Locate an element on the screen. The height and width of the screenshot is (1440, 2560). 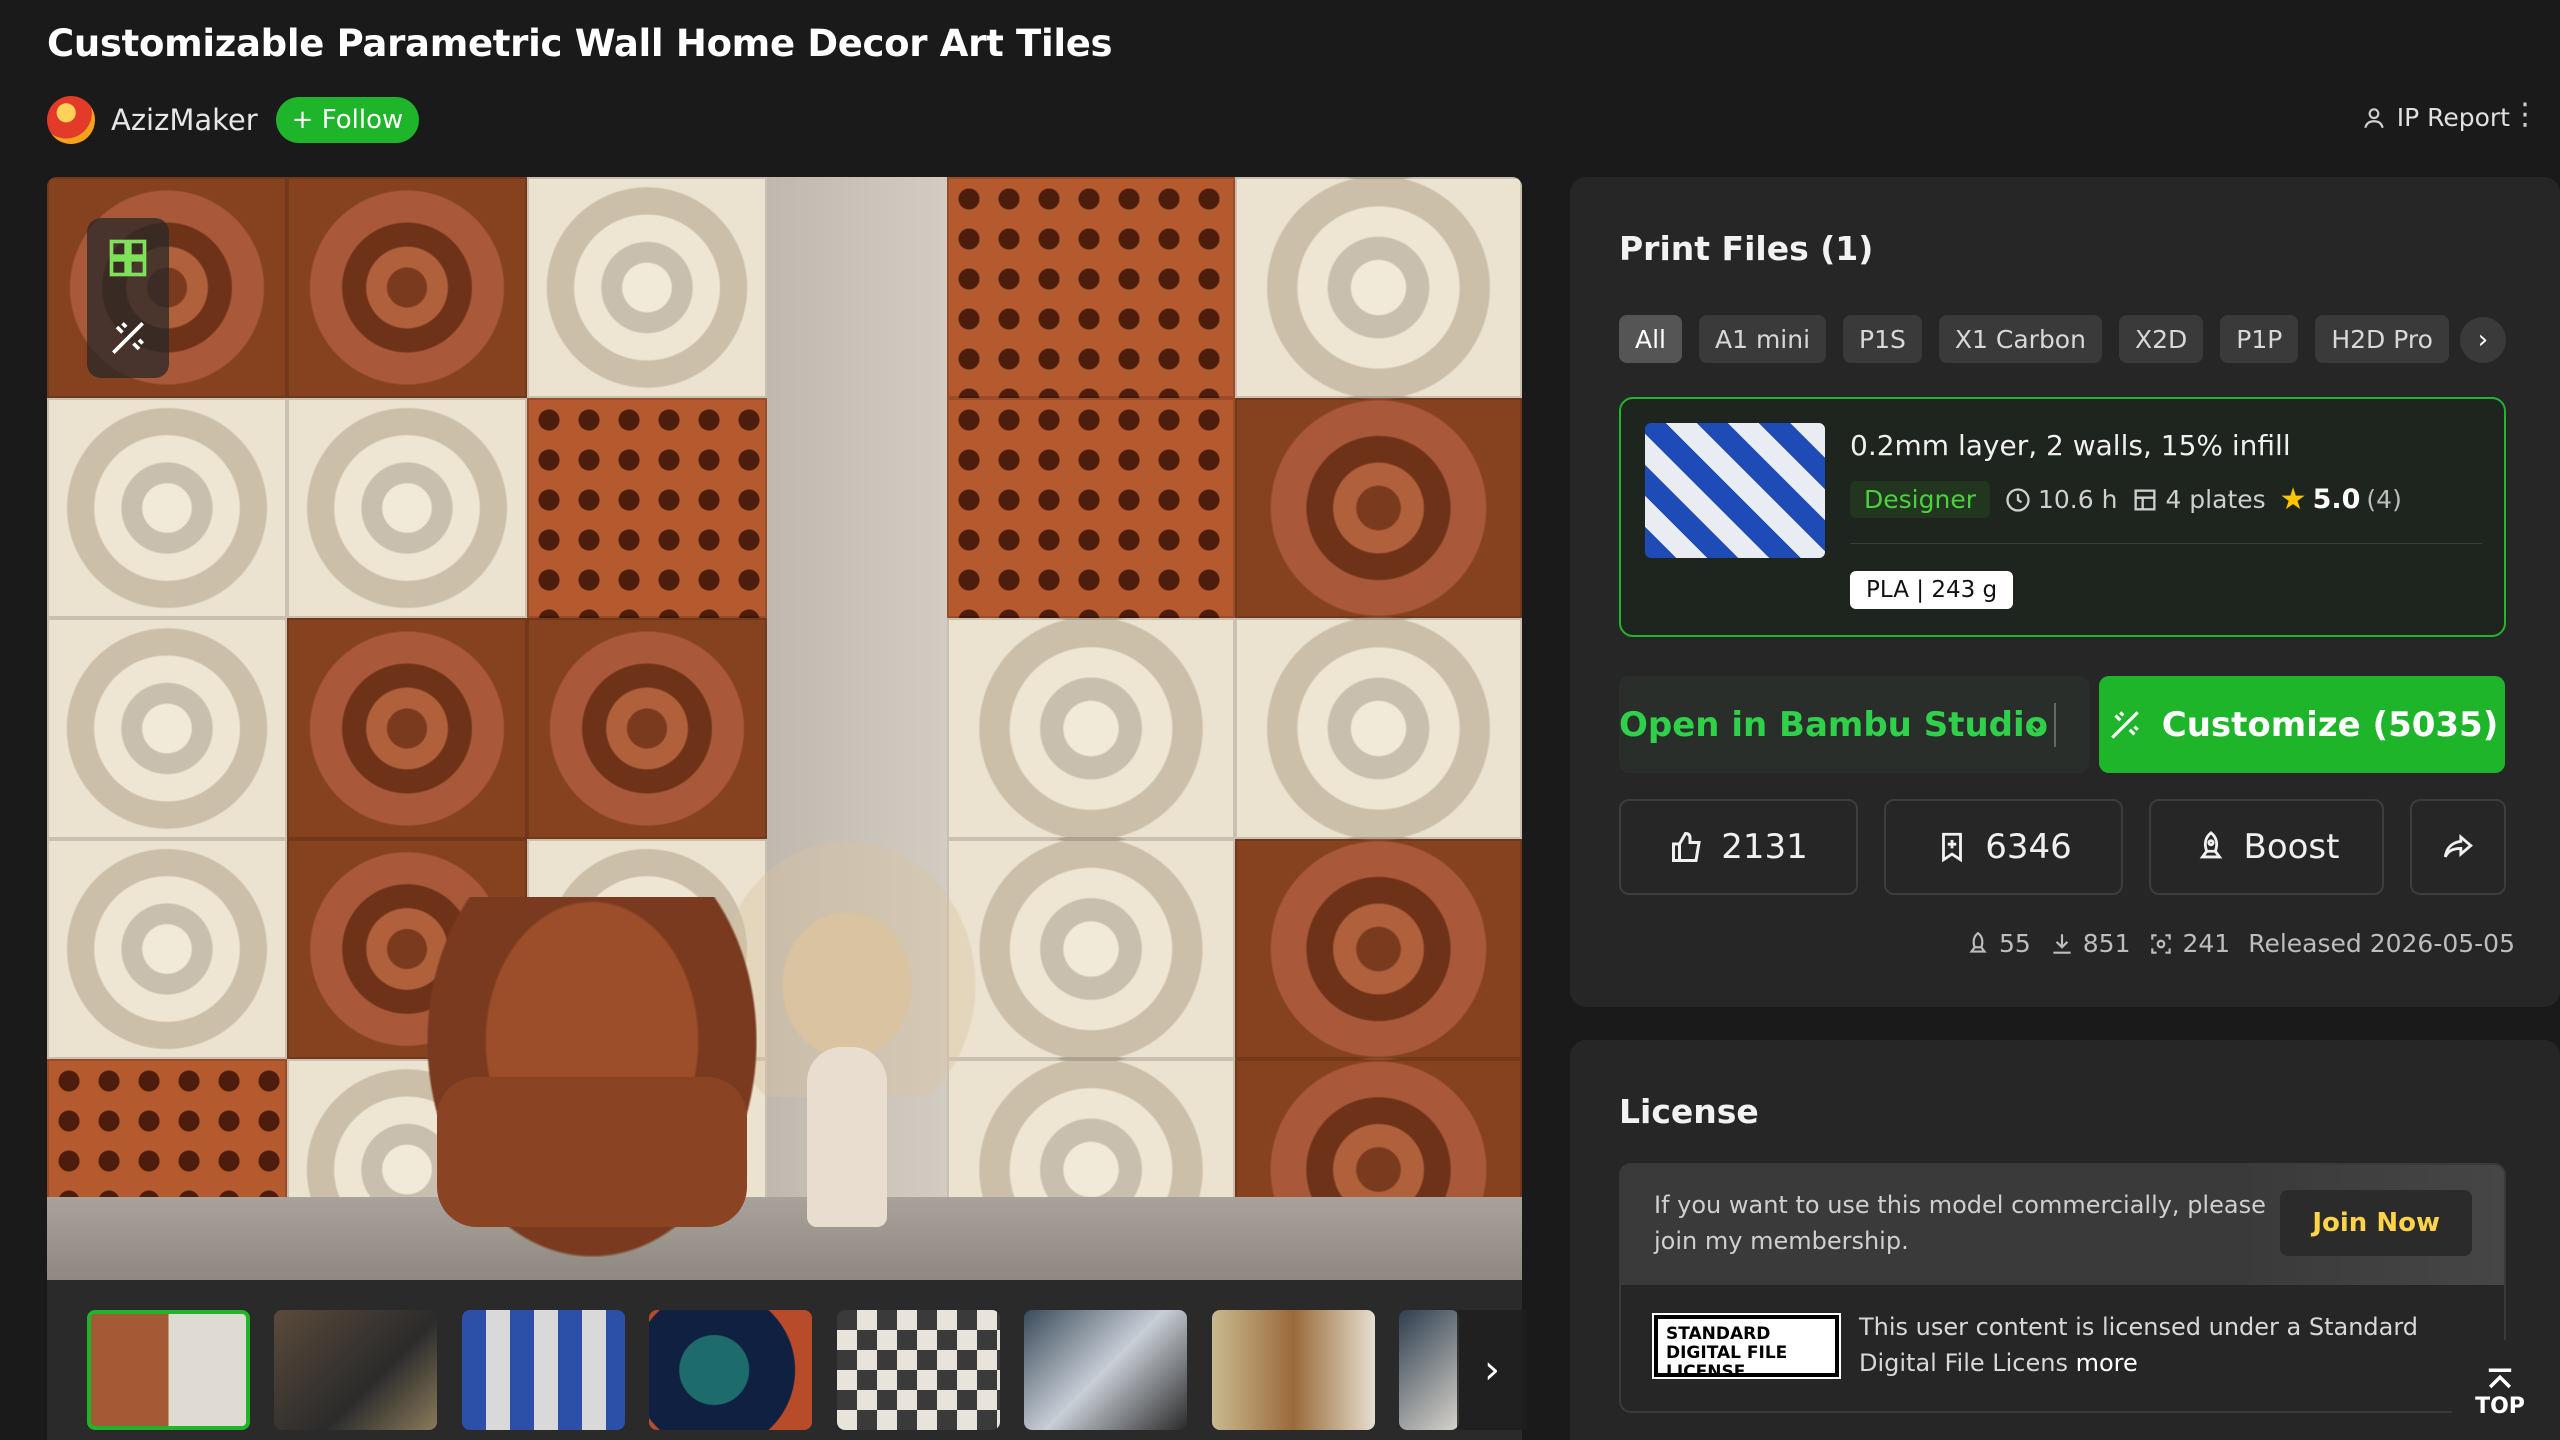
plate-count: 4 plates is located at coordinates (2198, 499).